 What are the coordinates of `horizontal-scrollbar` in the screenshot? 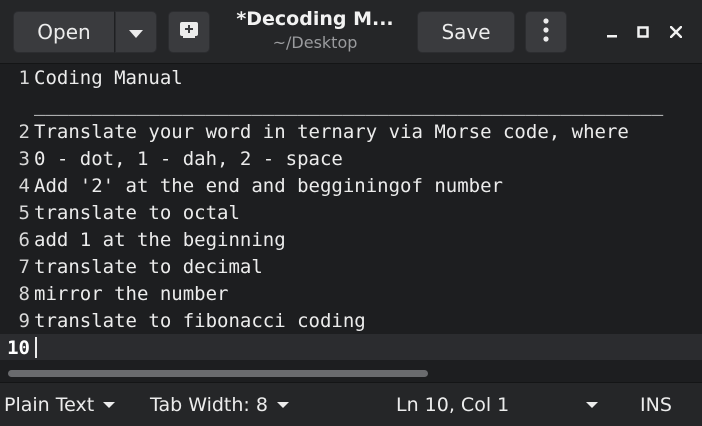 It's located at (351, 371).